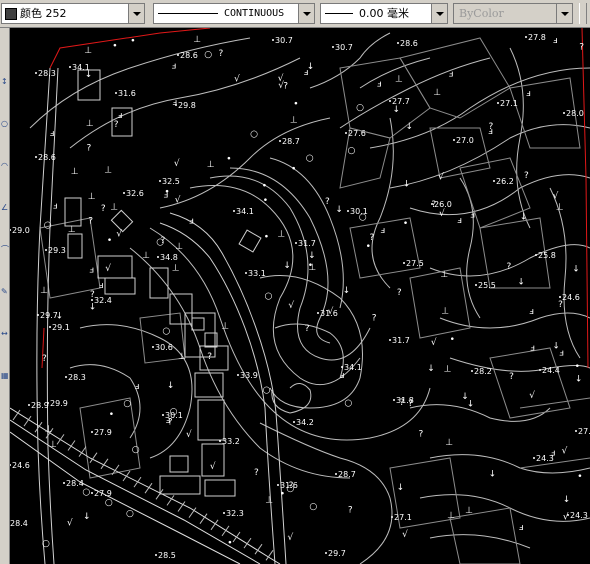 This screenshot has height=564, width=590. I want to click on elevation-label: 30.7, so click(344, 47).